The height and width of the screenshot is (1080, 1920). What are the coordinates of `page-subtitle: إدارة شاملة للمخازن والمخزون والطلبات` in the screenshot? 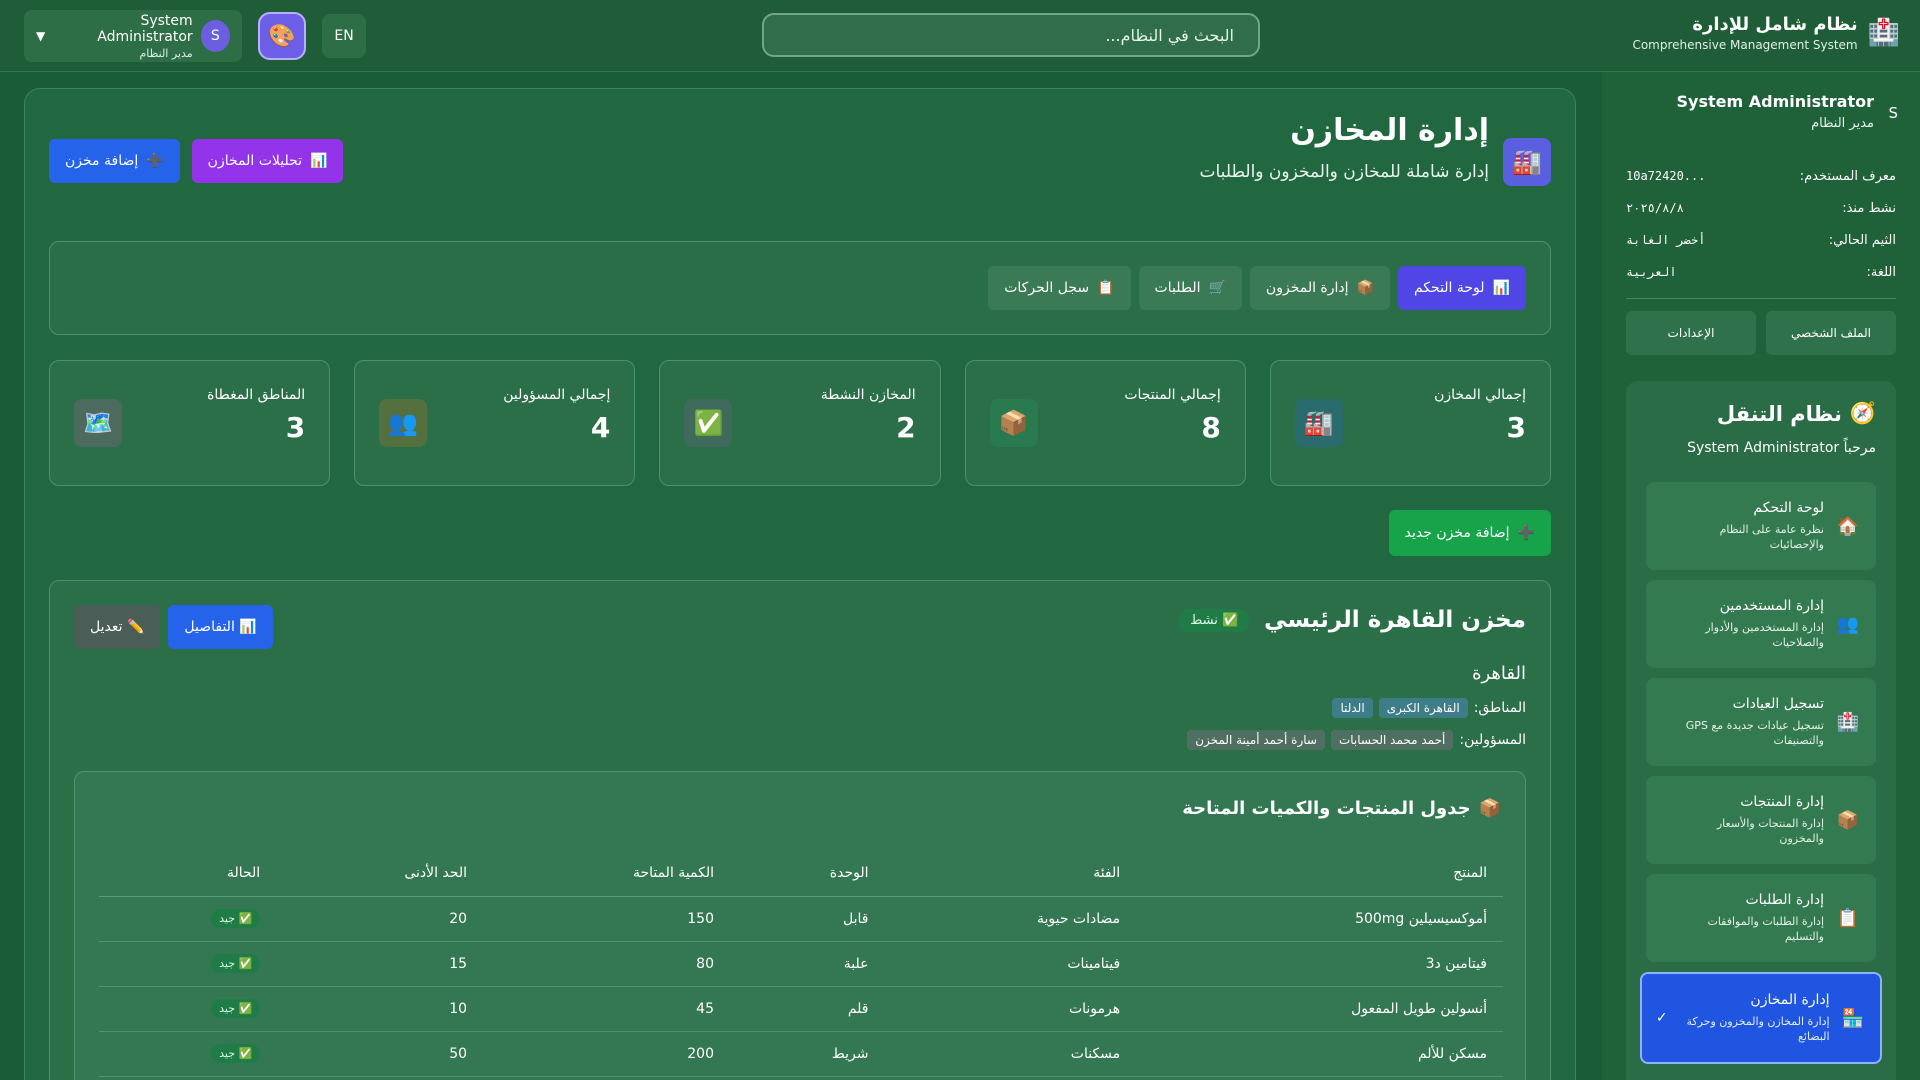 It's located at (1344, 172).